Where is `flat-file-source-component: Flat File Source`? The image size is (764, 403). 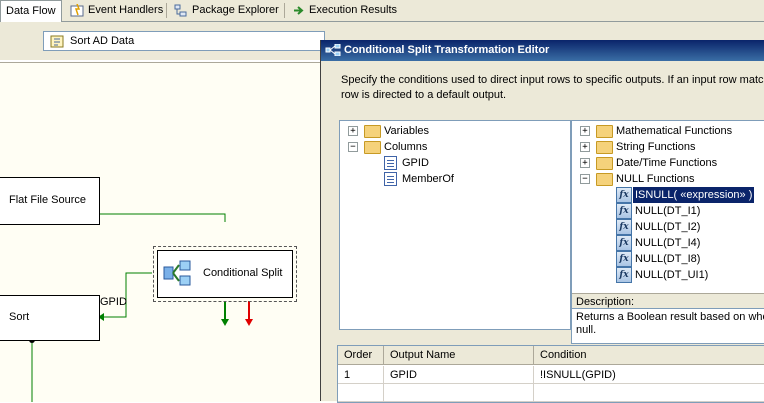
flat-file-source-component: Flat File Source is located at coordinates (50, 201).